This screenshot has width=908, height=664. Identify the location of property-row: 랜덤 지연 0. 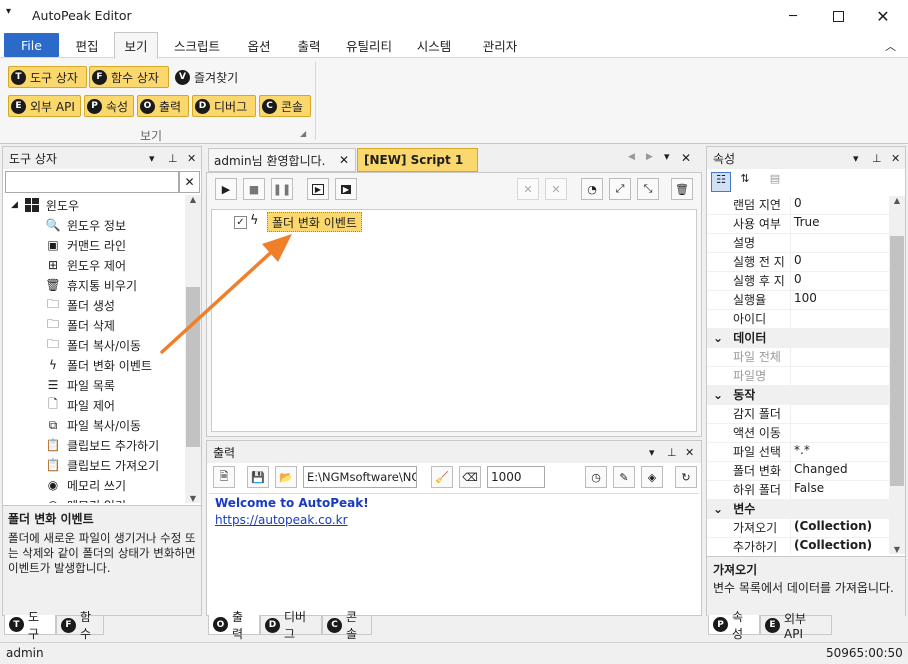
(798, 205).